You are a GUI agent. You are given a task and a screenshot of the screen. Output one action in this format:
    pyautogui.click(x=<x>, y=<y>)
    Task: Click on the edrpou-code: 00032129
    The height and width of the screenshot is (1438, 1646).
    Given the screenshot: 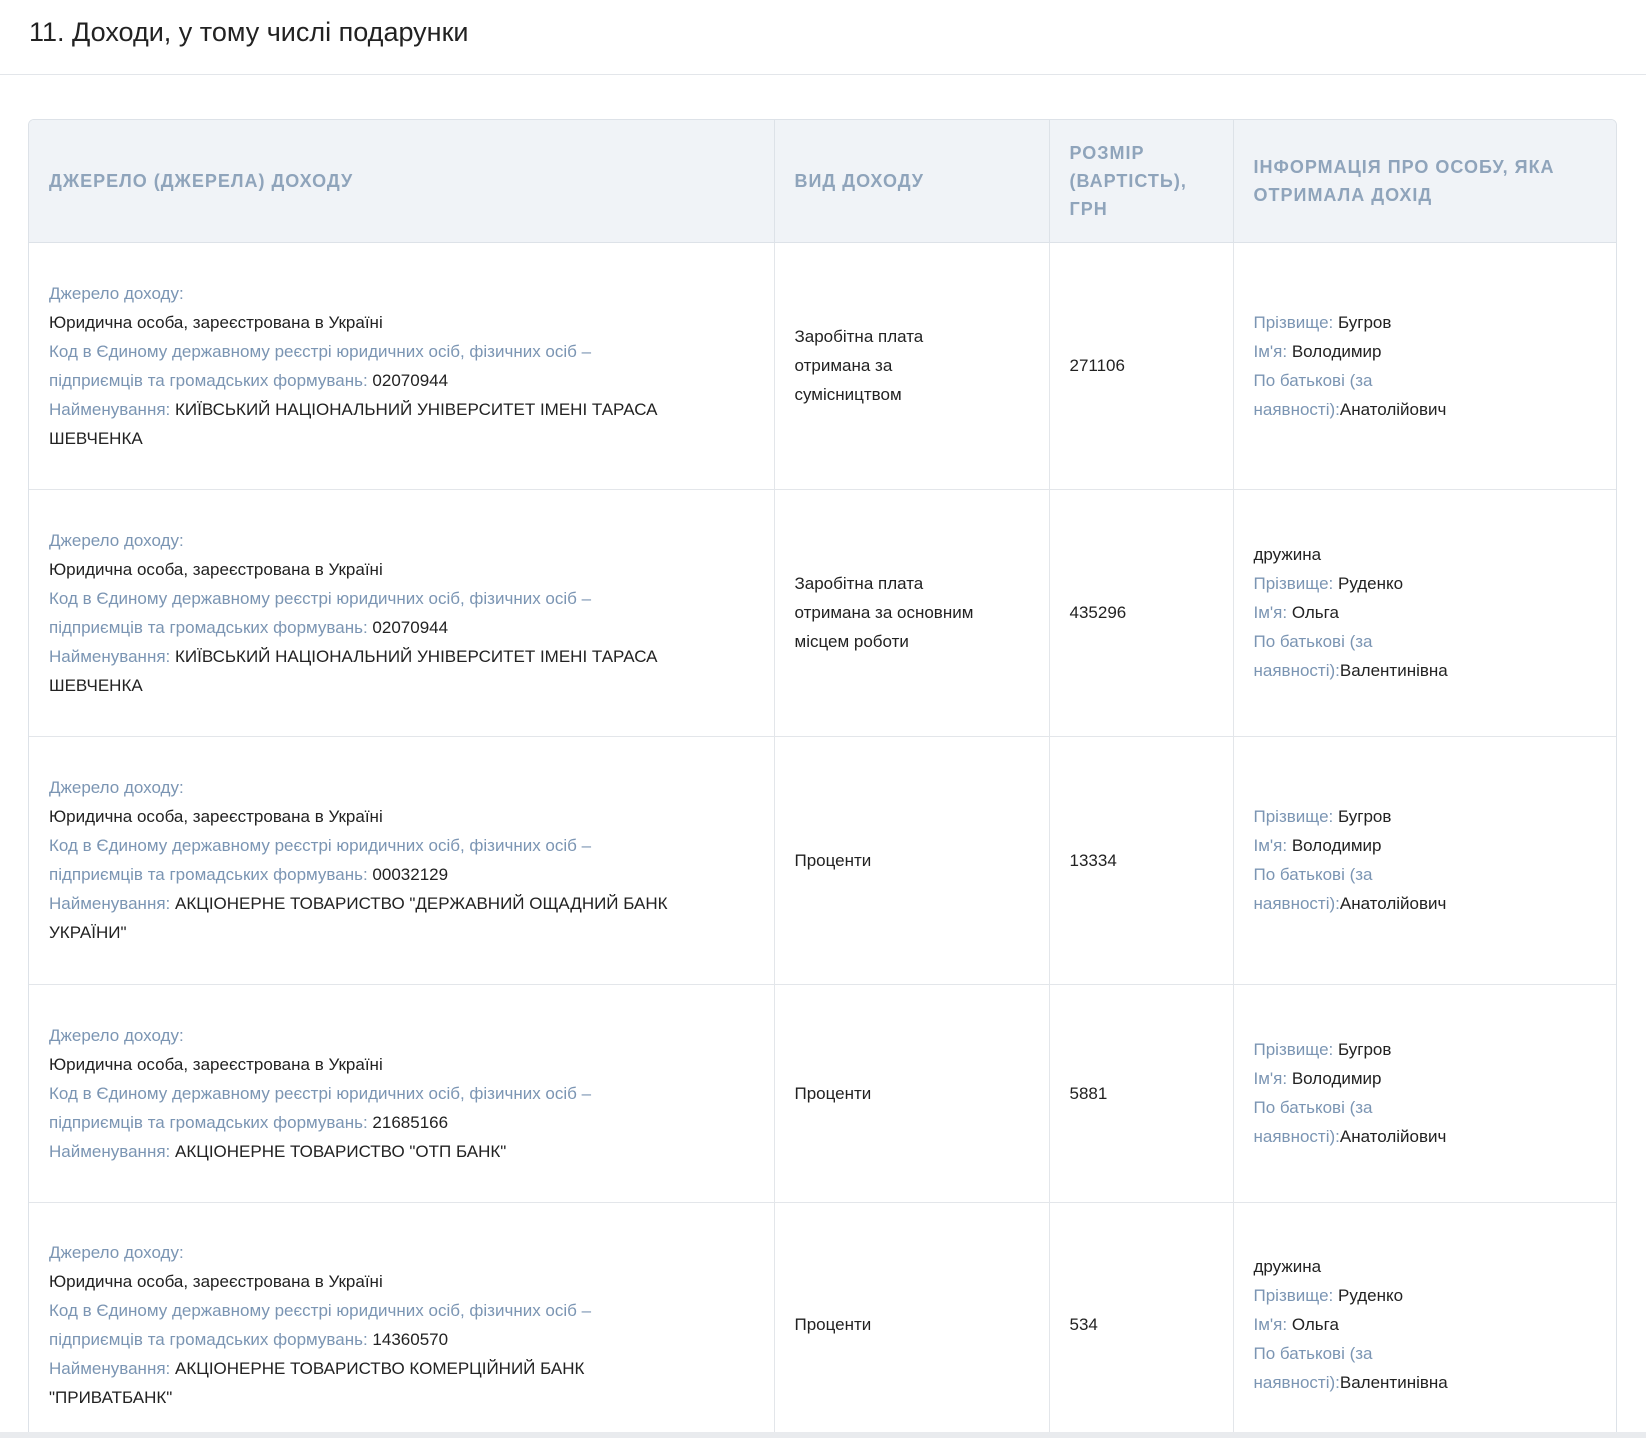 What is the action you would take?
    pyautogui.click(x=410, y=874)
    